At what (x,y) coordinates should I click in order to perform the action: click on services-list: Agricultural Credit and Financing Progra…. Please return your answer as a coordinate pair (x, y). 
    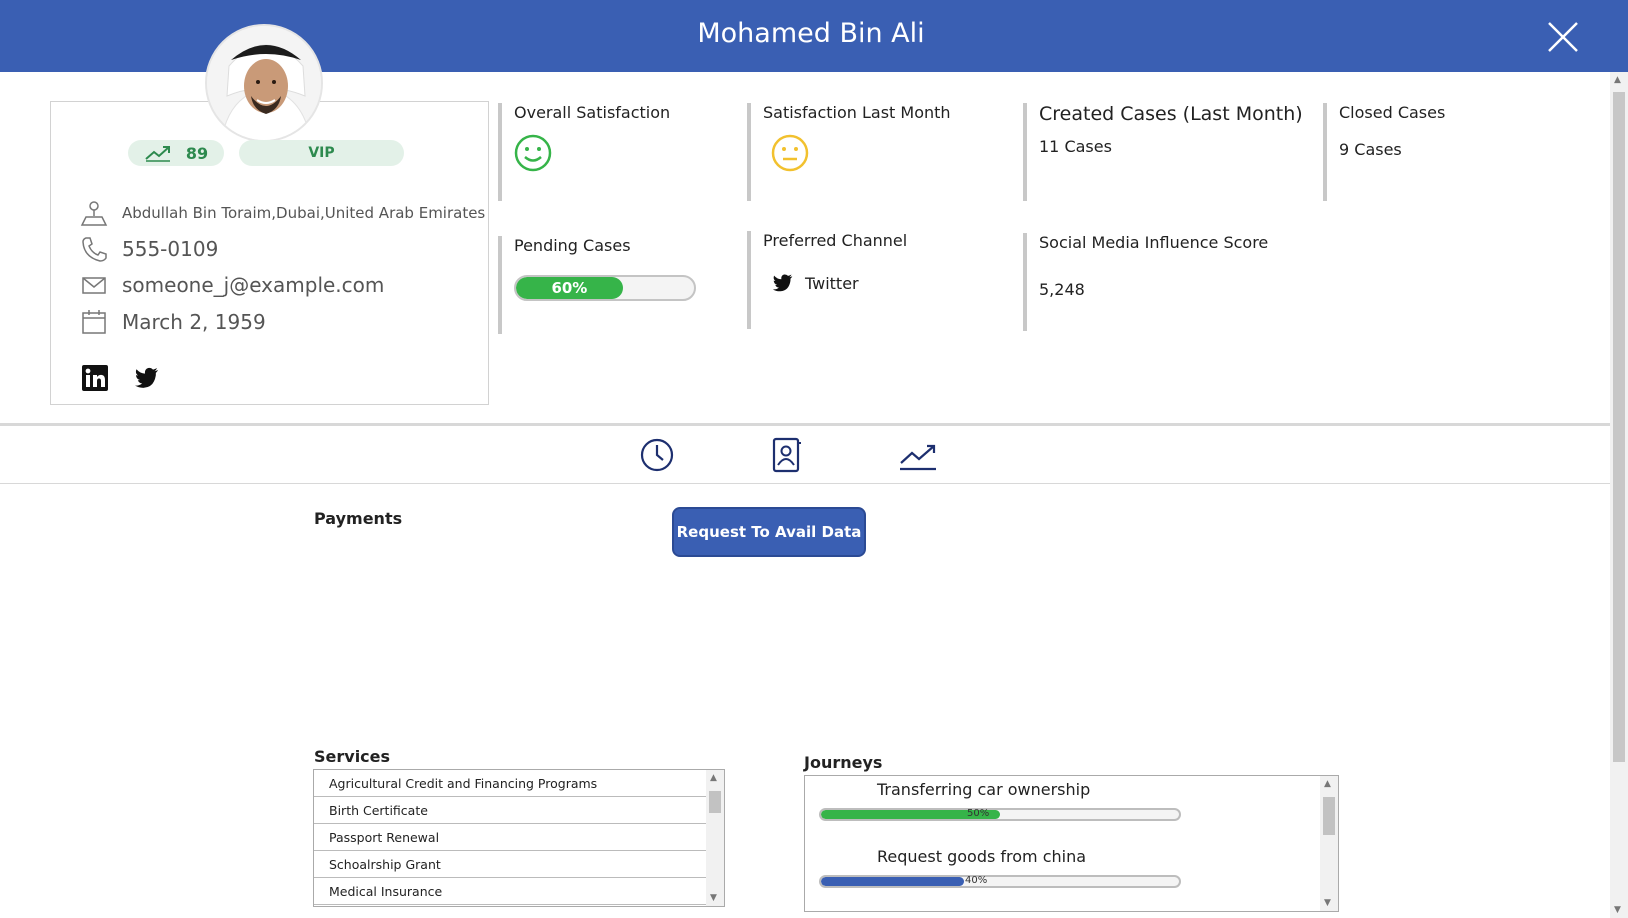
    Looking at the image, I should click on (519, 838).